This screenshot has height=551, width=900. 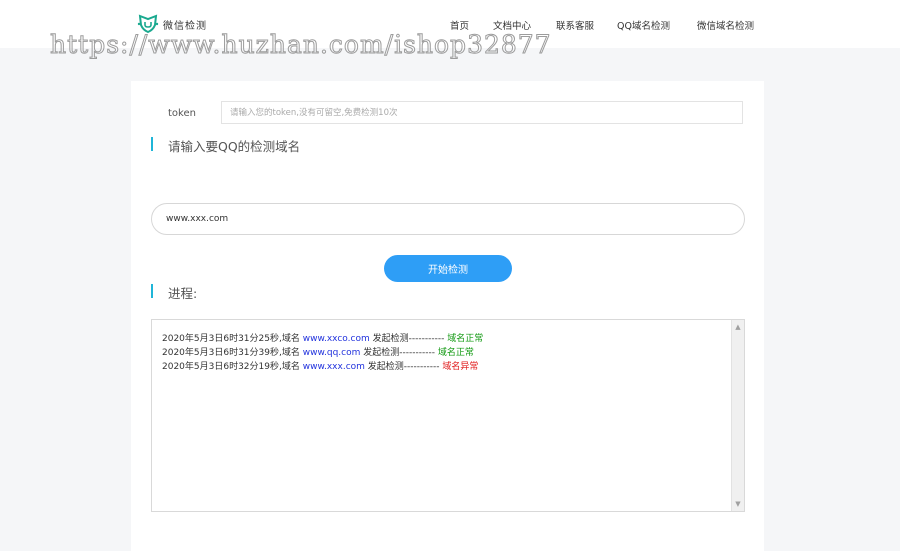 I want to click on nav-wechat-domain-check: 微信域名检测, so click(x=725, y=25).